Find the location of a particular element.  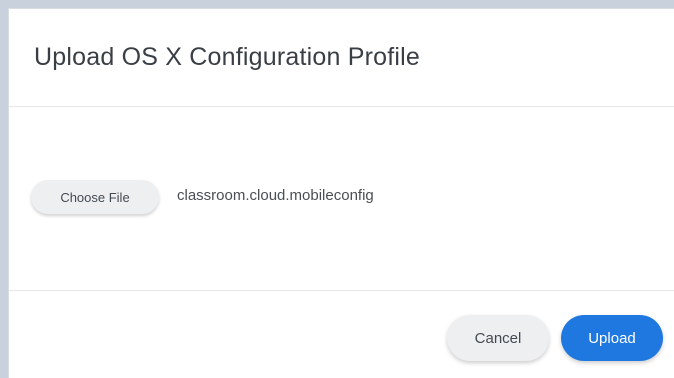

upload-button: Upload is located at coordinates (612, 338).